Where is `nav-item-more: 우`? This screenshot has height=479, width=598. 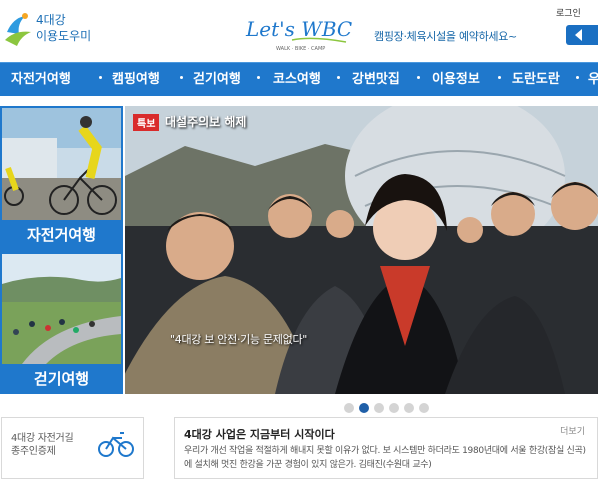
nav-item-more: 우 is located at coordinates (593, 80).